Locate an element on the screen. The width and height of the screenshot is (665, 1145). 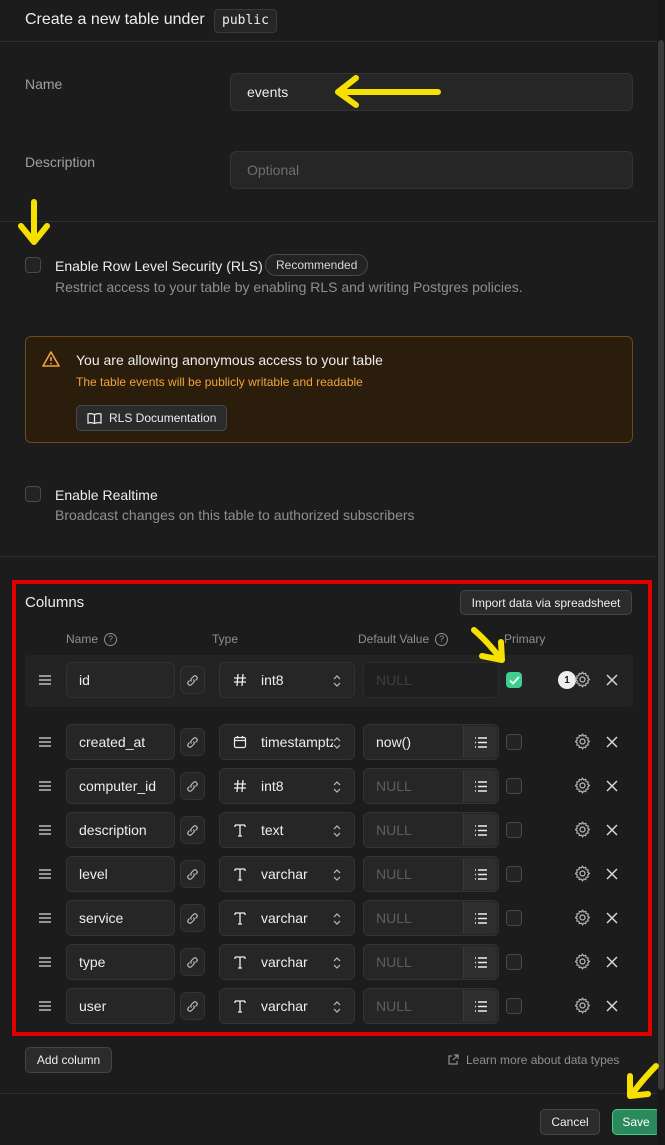
description-placeholder: Optional is located at coordinates (273, 170).